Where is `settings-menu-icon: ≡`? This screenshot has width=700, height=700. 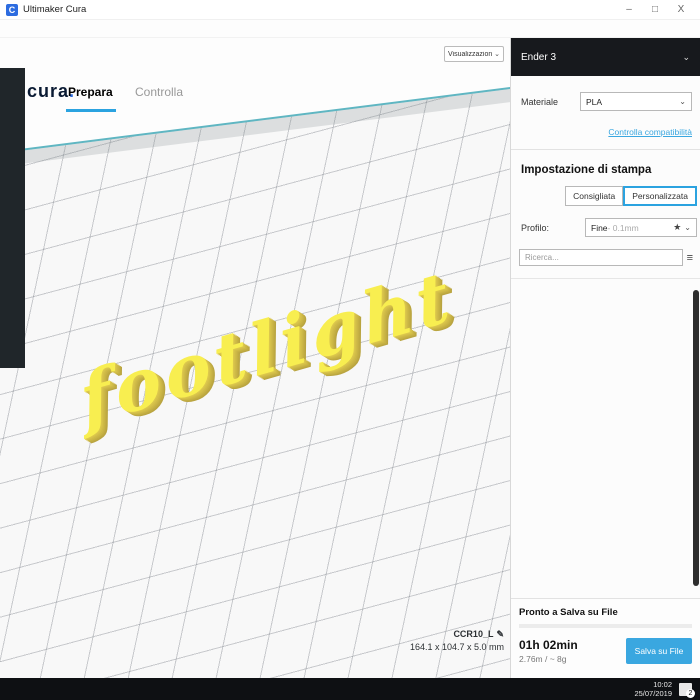 settings-menu-icon: ≡ is located at coordinates (690, 258).